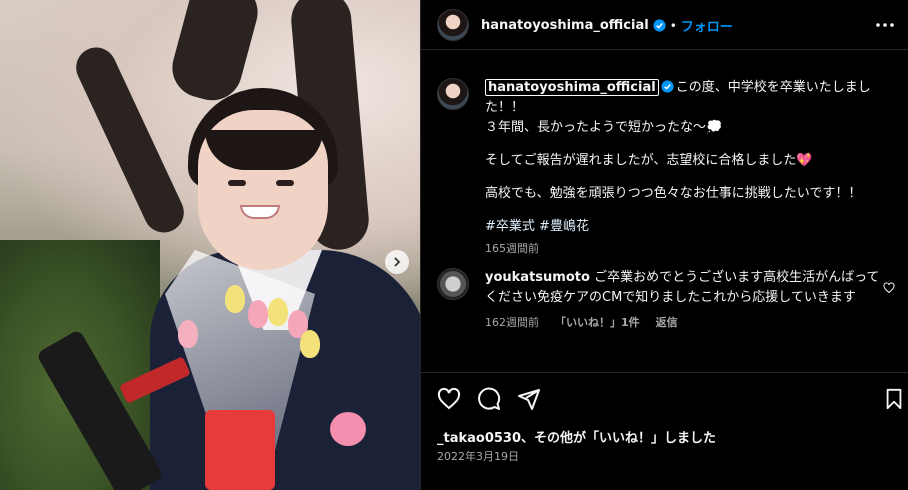 The width and height of the screenshot is (908, 490). I want to click on carousel-next-button, so click(397, 262).